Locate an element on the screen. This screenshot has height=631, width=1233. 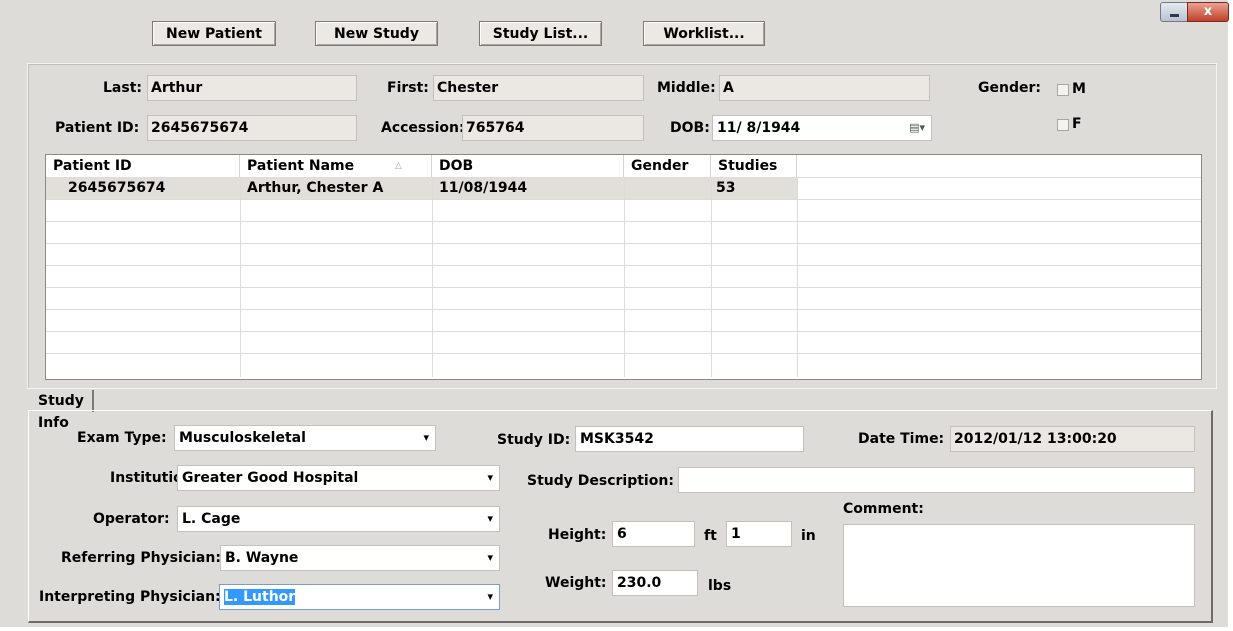
comment-textarea is located at coordinates (1019, 565).